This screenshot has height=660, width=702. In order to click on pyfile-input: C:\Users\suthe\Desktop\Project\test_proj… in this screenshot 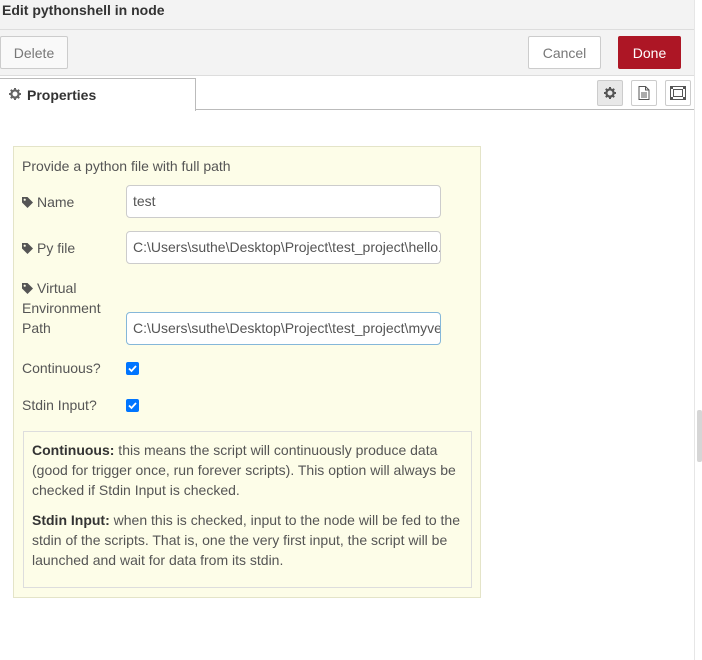, I will do `click(283, 247)`.